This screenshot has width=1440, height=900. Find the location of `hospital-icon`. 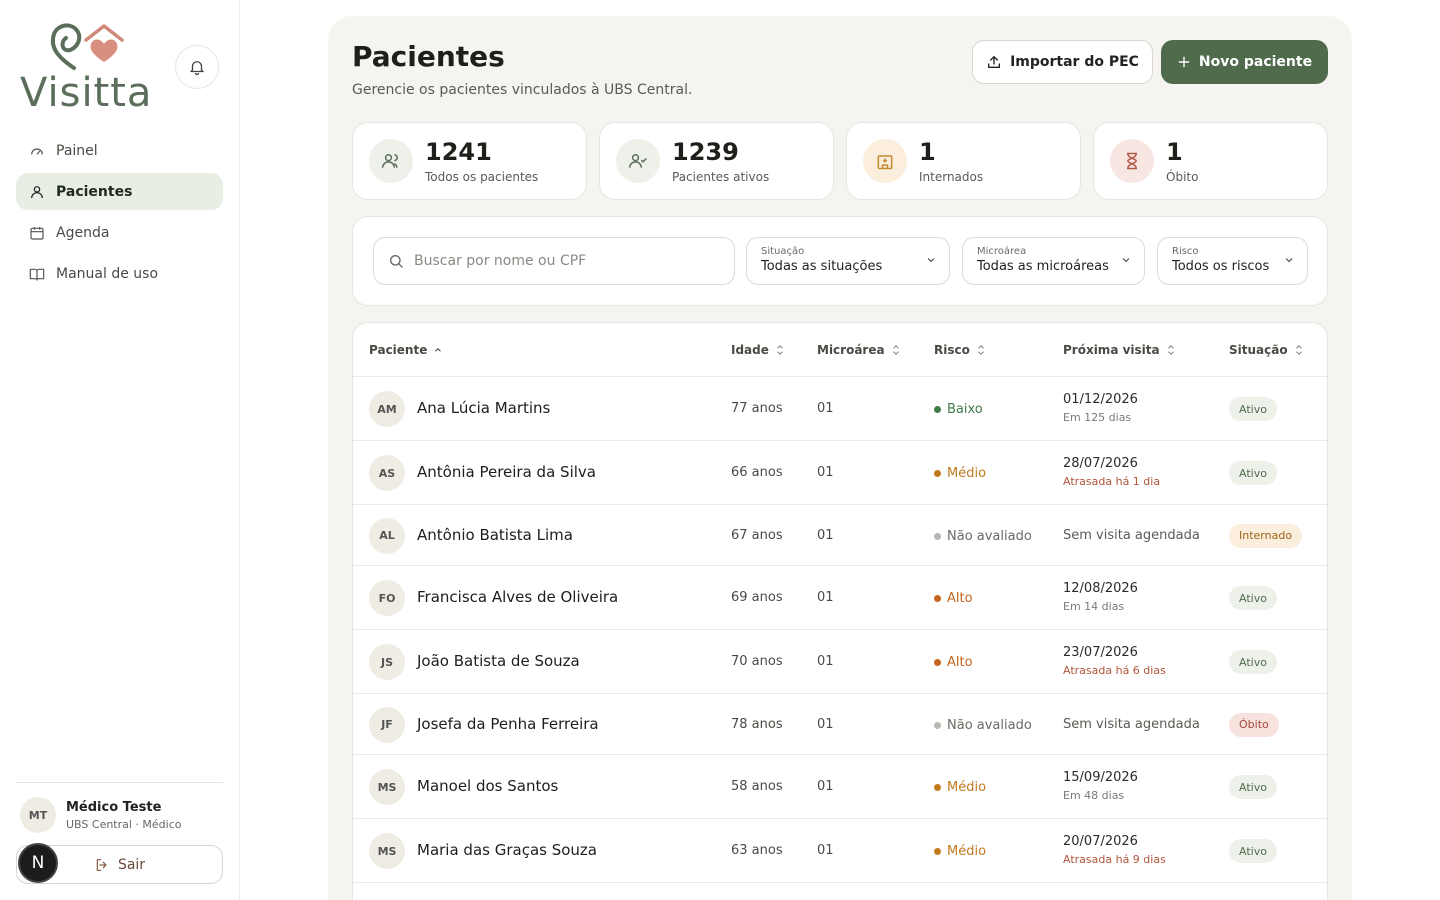

hospital-icon is located at coordinates (885, 161).